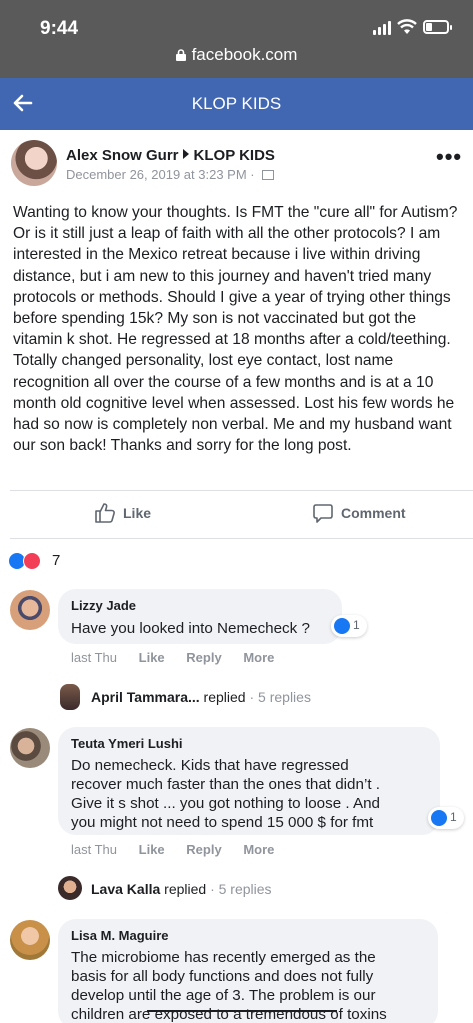 The image size is (473, 1023). I want to click on post-group-name: KLOP KIDS, so click(234, 155).